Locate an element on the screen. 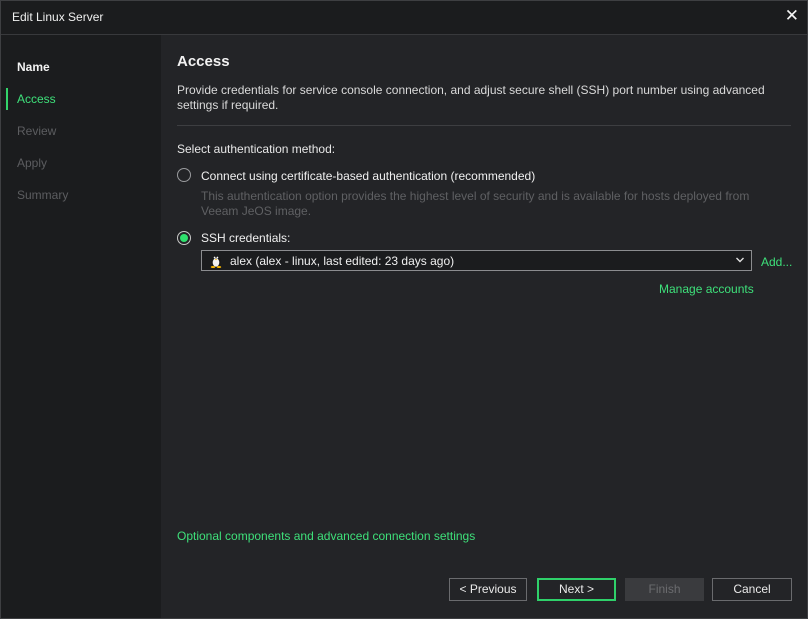 The width and height of the screenshot is (808, 619). finish-button: Finish is located at coordinates (664, 589).